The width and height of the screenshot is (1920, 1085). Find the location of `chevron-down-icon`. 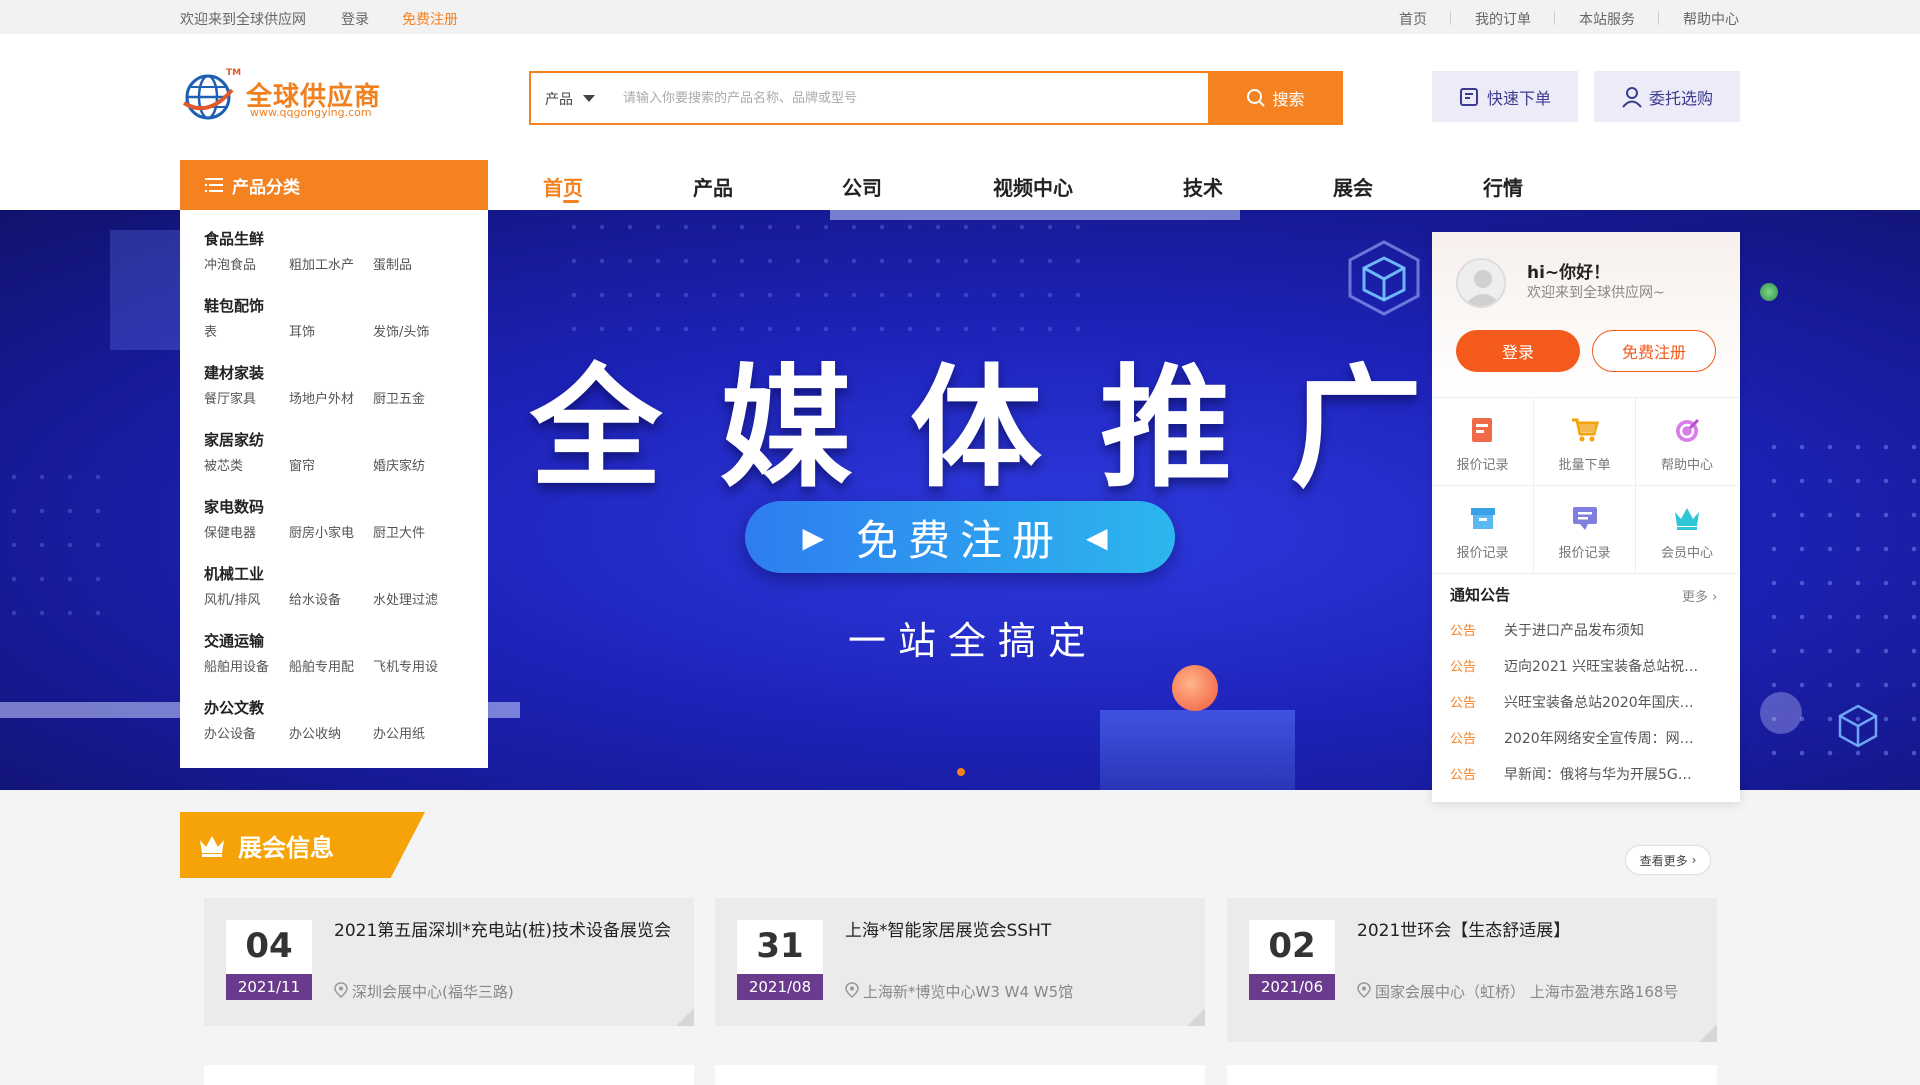

chevron-down-icon is located at coordinates (589, 98).